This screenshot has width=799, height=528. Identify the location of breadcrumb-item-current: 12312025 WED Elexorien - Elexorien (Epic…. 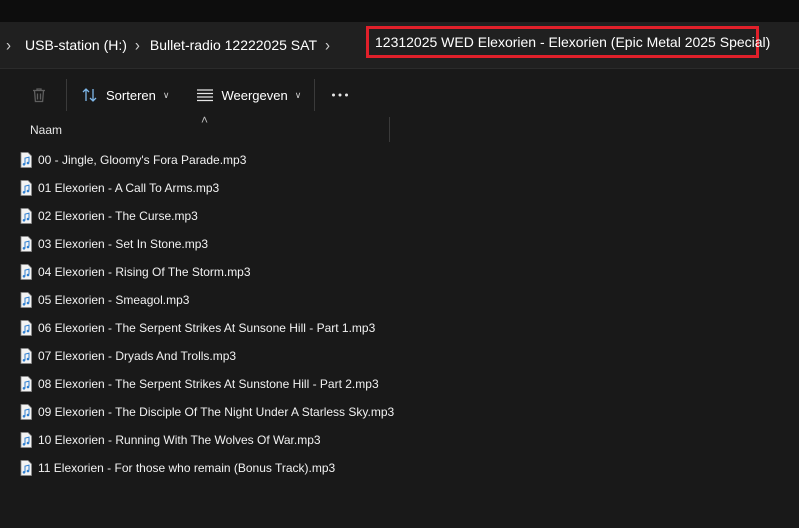
(568, 42).